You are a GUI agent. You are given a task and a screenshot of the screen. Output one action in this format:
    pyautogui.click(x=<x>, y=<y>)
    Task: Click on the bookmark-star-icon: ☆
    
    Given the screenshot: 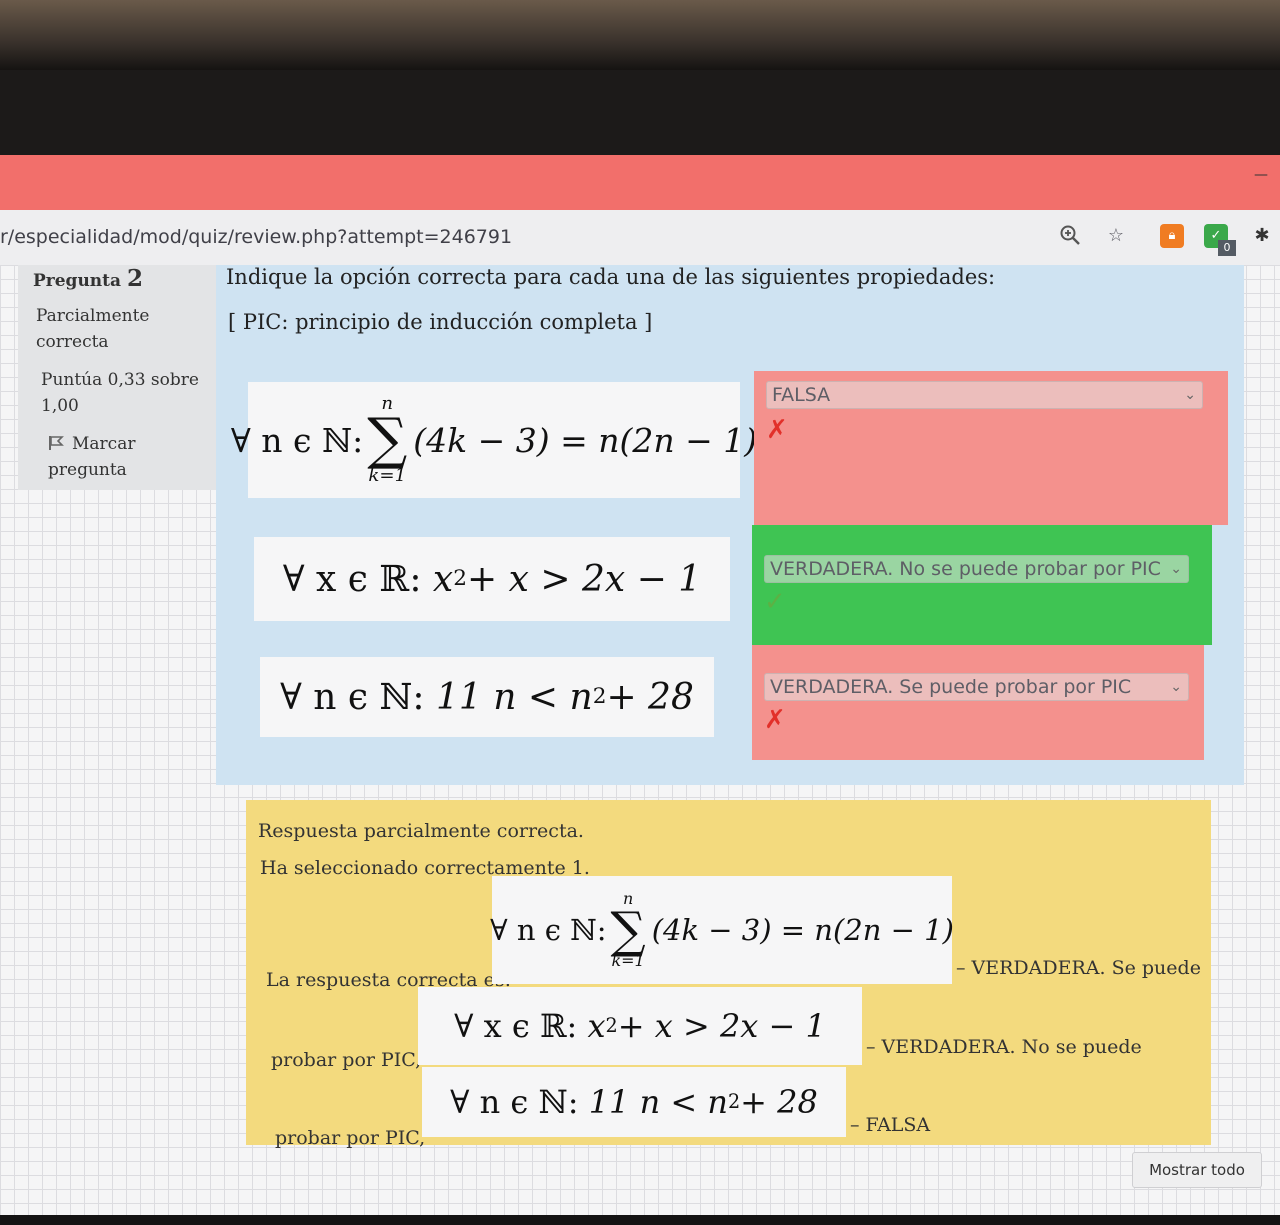 What is the action you would take?
    pyautogui.click(x=1116, y=236)
    